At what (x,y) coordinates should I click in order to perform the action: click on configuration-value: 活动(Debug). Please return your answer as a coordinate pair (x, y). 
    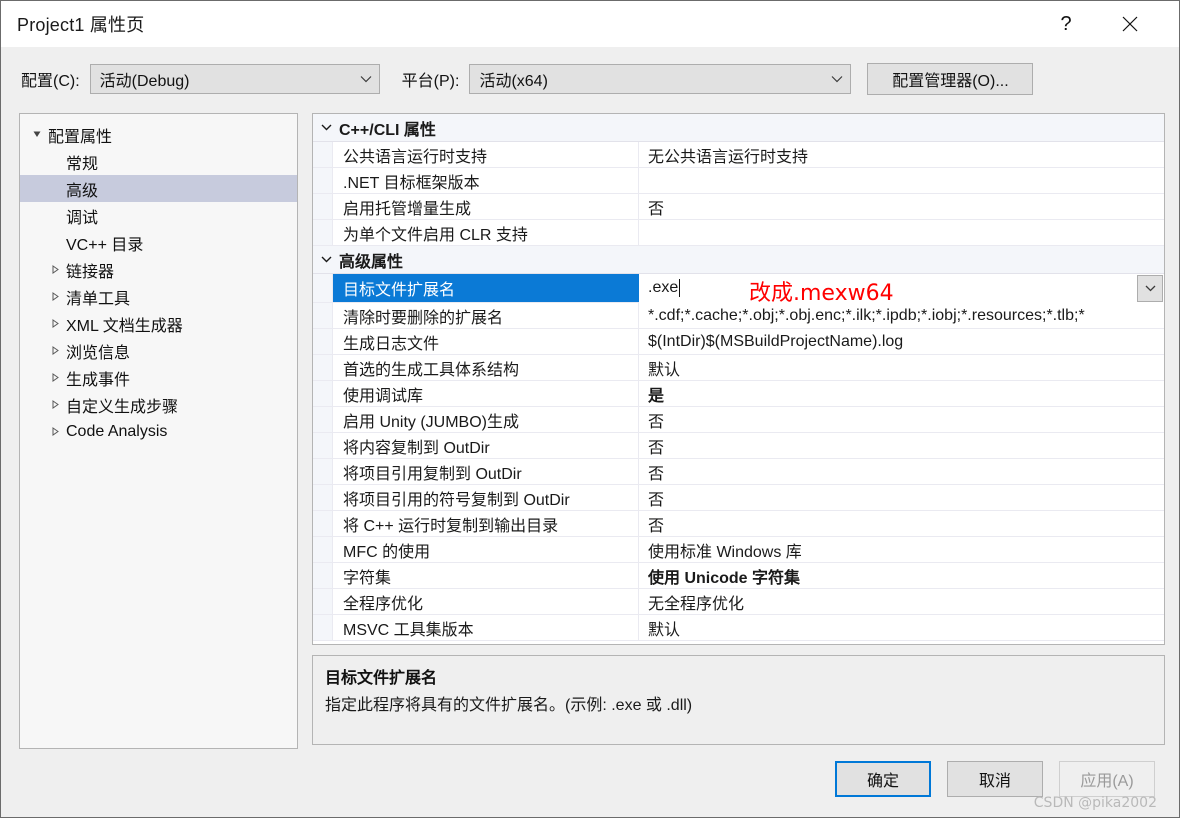
    Looking at the image, I should click on (144, 81).